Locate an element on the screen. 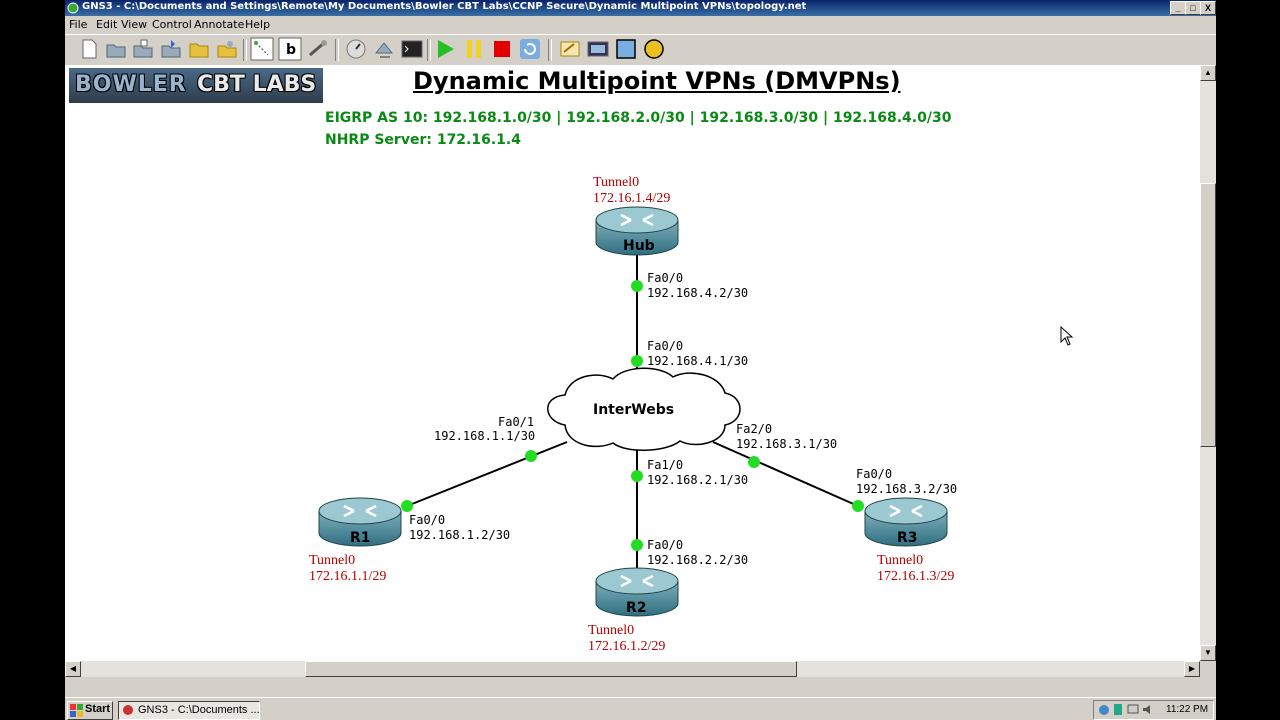  toolbar: b is located at coordinates (640, 49).